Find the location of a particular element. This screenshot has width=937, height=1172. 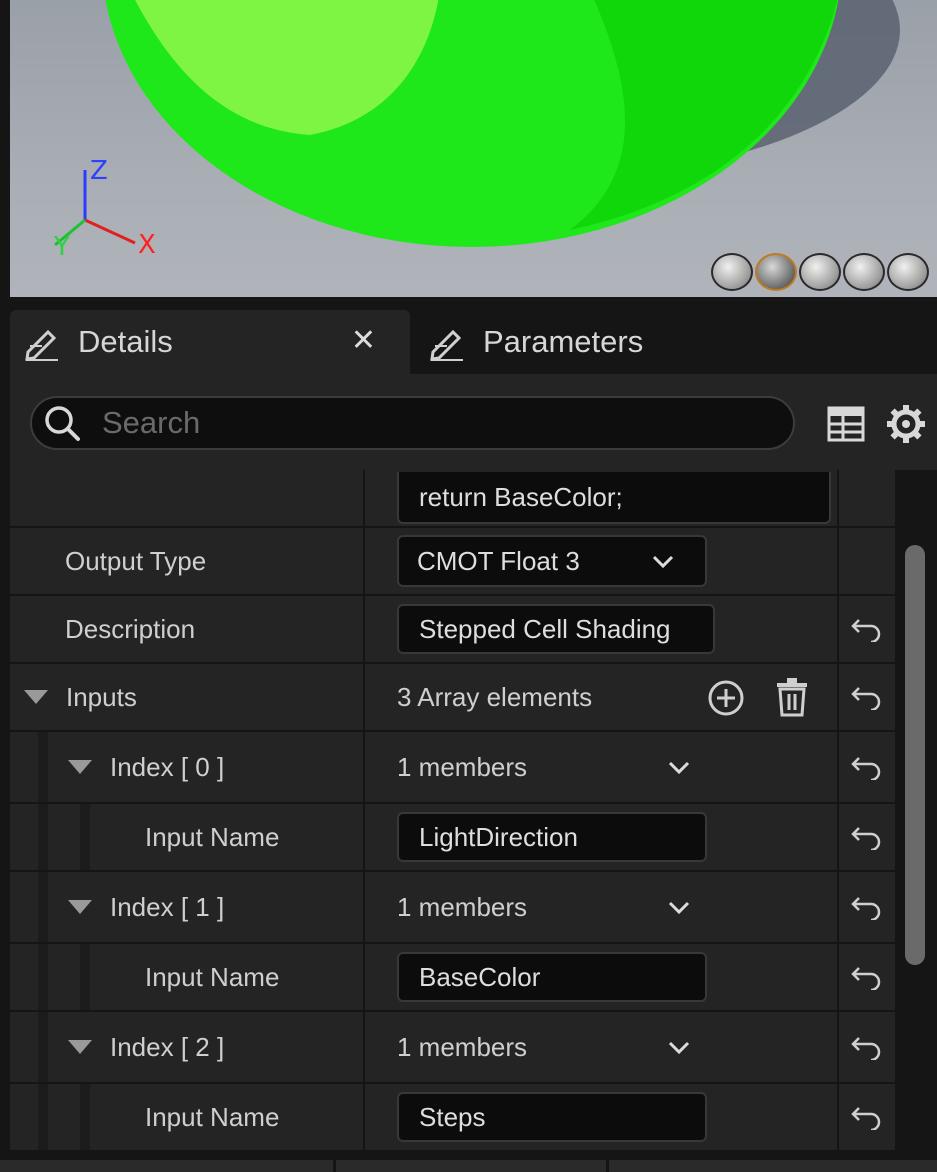

input-name-row: Input Name BaseColor is located at coordinates (452, 977).